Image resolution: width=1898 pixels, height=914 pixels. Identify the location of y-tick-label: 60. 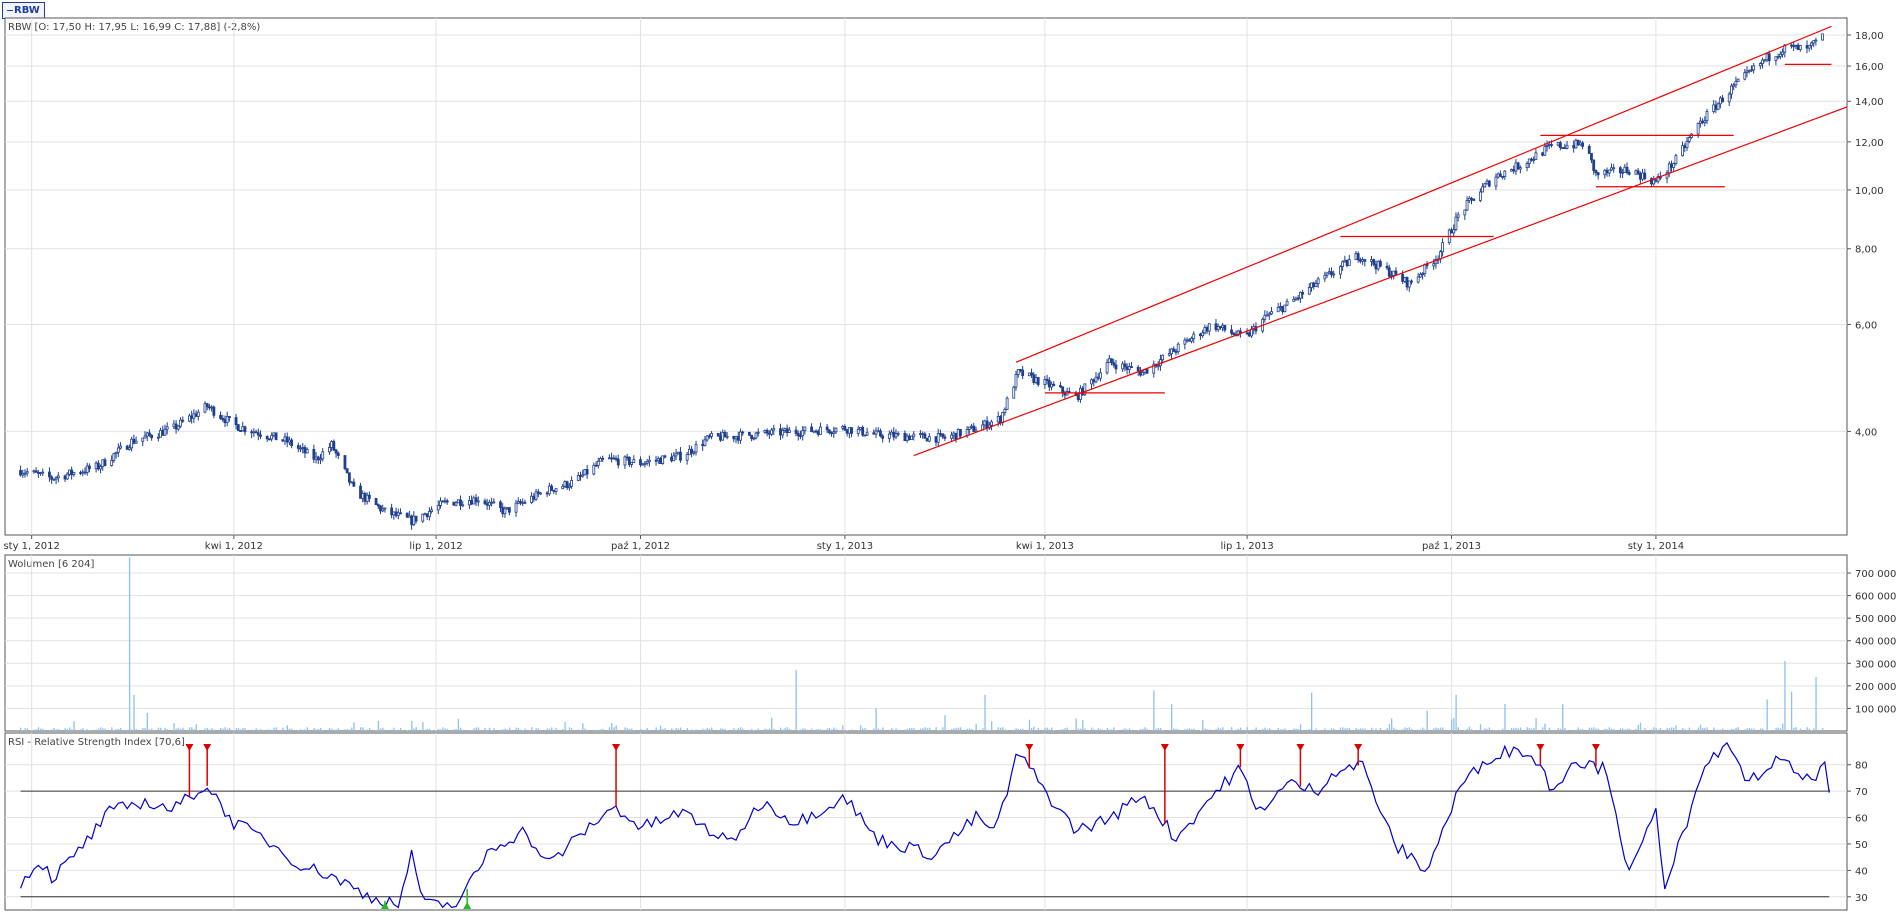
(1861, 819).